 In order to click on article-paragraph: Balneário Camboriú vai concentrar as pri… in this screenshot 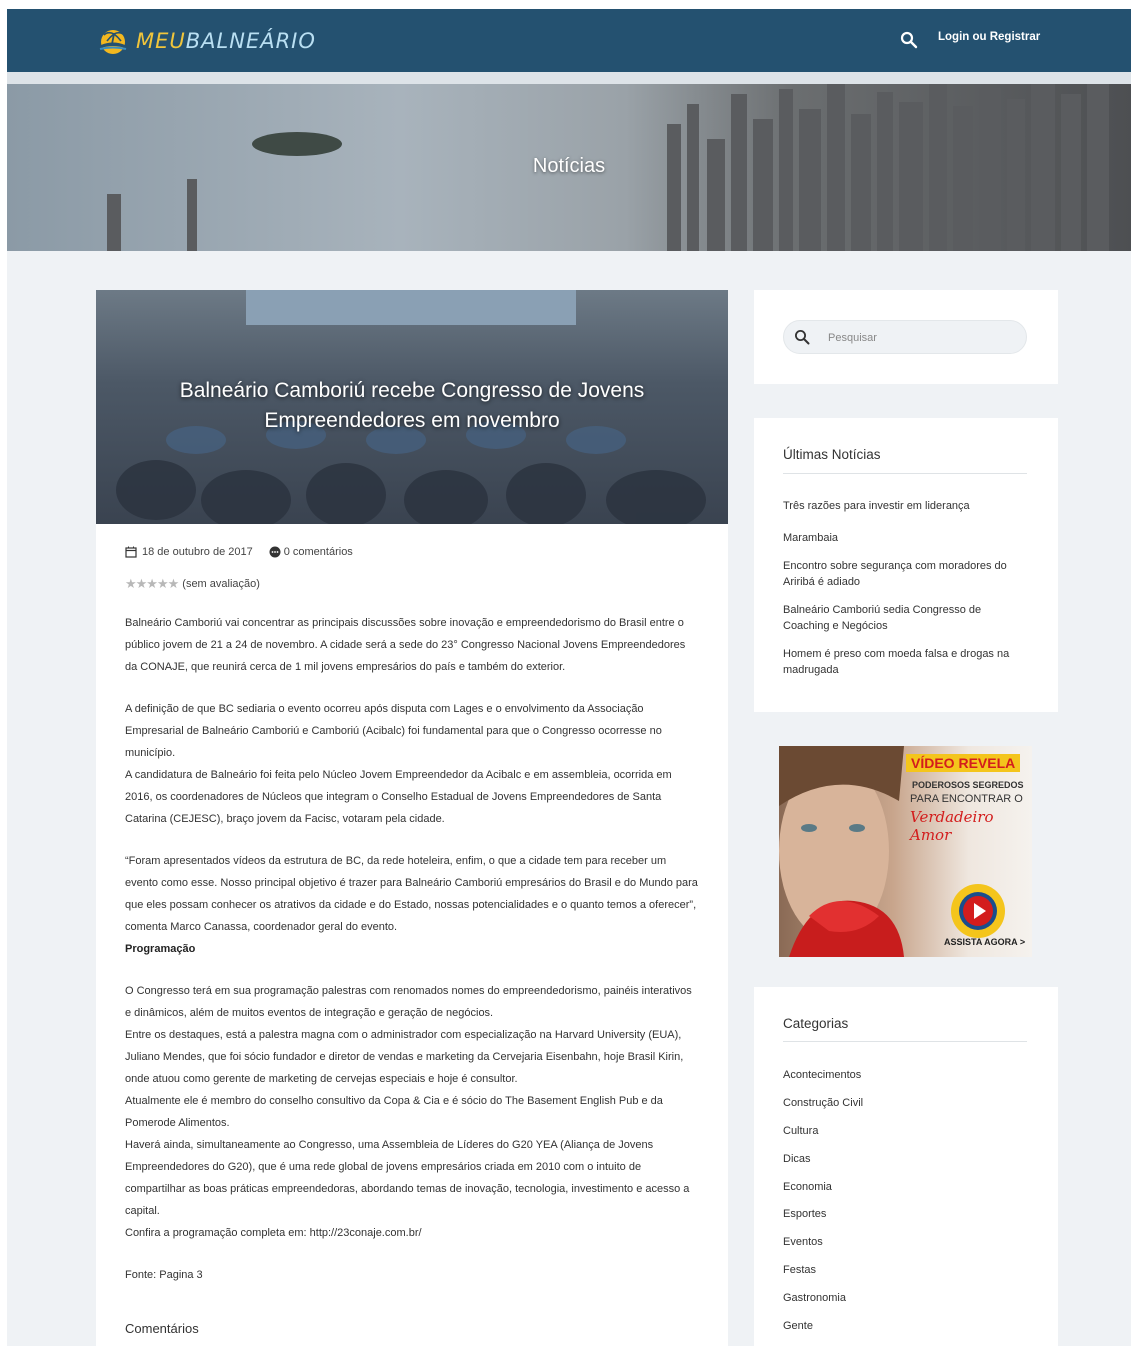, I will do `click(405, 645)`.